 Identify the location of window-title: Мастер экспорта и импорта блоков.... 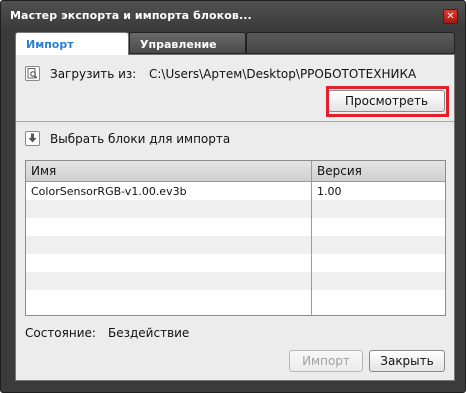
(131, 15).